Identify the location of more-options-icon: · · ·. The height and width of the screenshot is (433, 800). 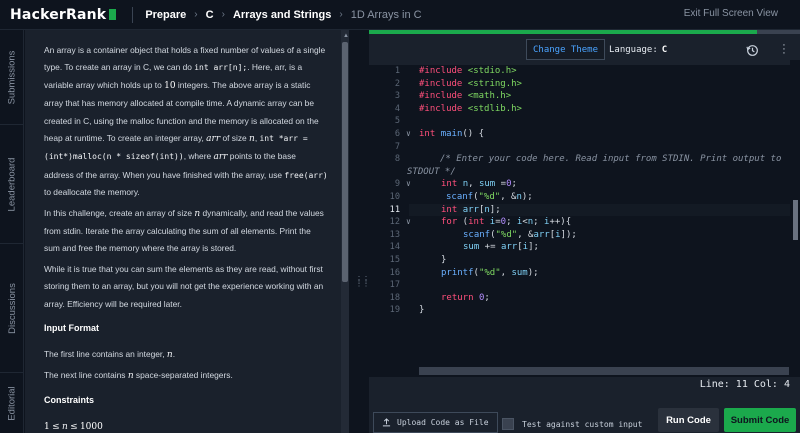
(784, 49).